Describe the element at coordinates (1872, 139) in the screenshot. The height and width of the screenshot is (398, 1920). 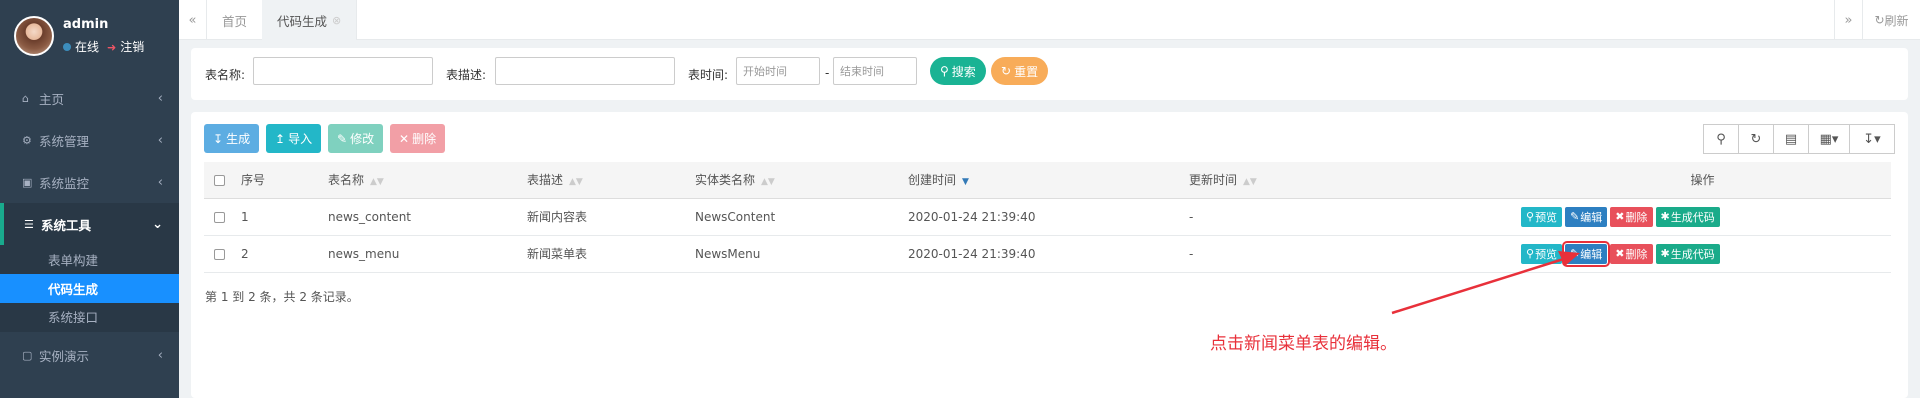
I see `export-button: ↧▾` at that location.